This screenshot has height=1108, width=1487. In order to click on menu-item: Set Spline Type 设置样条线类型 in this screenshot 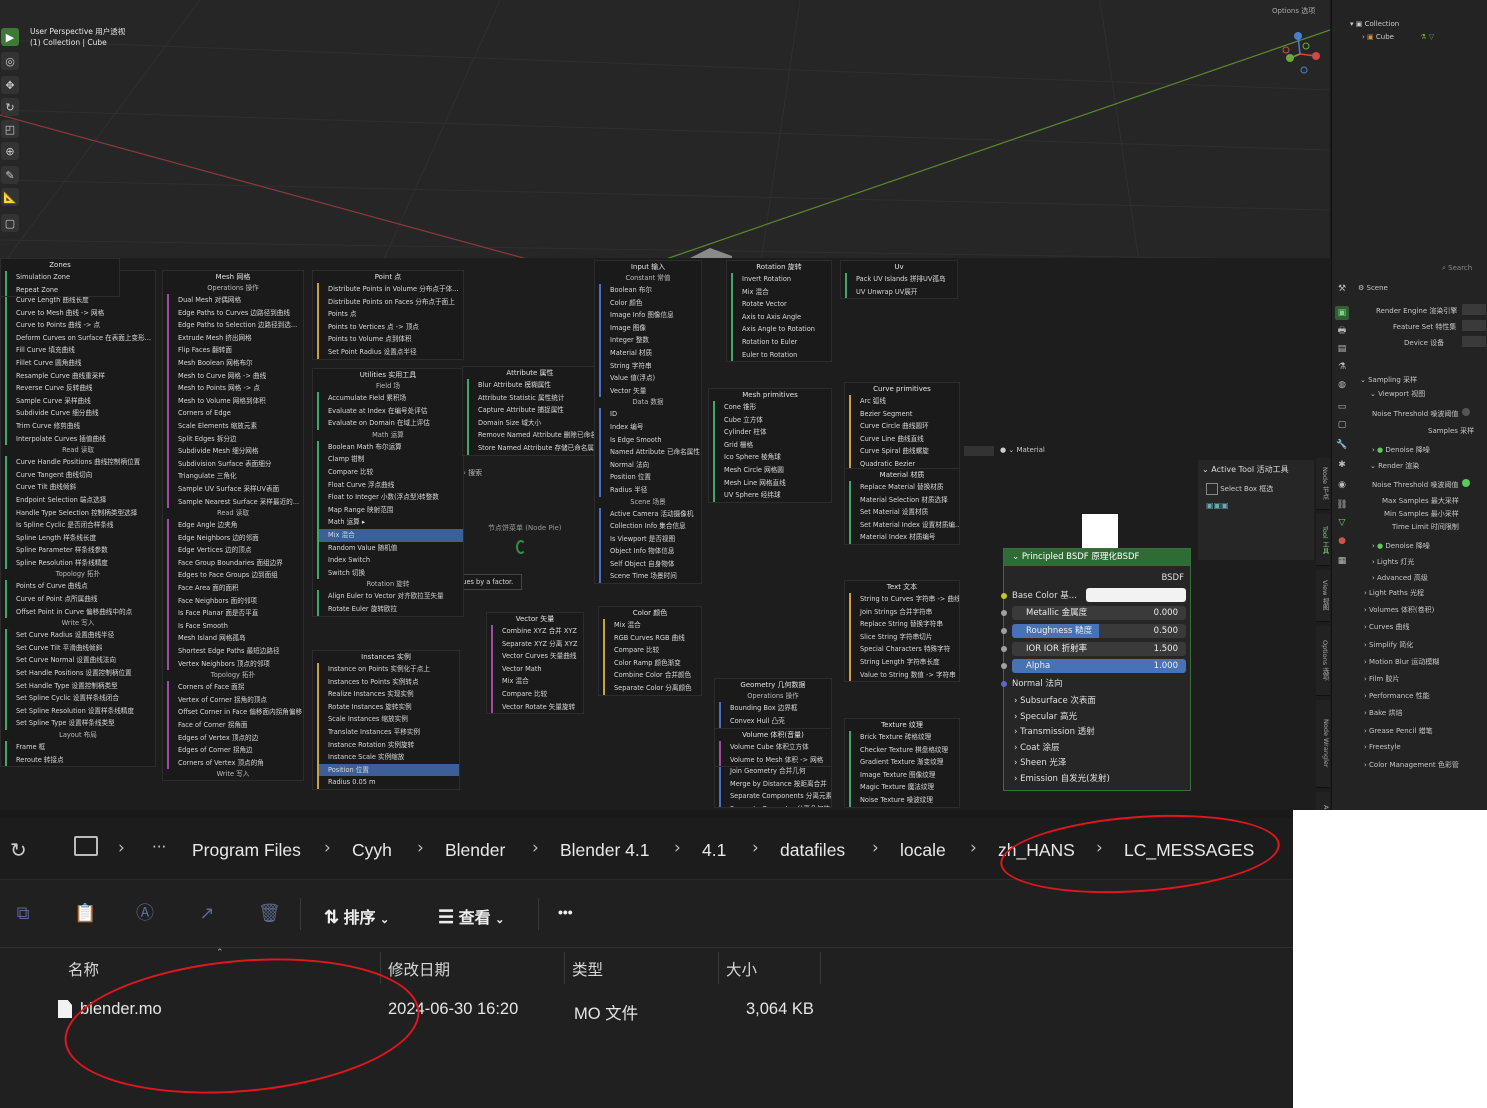, I will do `click(80, 723)`.